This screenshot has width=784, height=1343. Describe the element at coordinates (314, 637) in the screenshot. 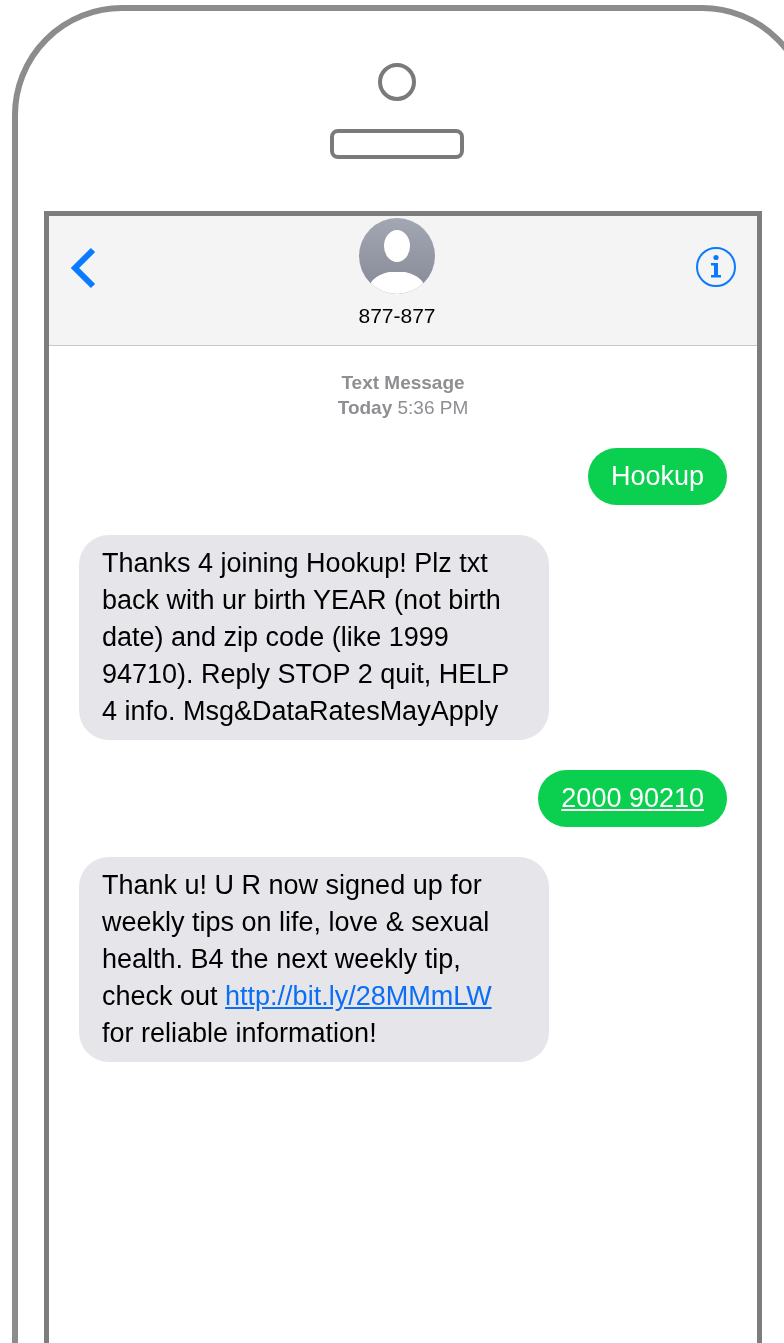

I see `message-bubble: Thanks 4 joining Hookup! Plz txt back with ur birth YEAR (not birth date) and zip code (like 1999 94710). Reply STOP 2 quit, HELP 4 info. Msg&DataRatesMayApply` at that location.